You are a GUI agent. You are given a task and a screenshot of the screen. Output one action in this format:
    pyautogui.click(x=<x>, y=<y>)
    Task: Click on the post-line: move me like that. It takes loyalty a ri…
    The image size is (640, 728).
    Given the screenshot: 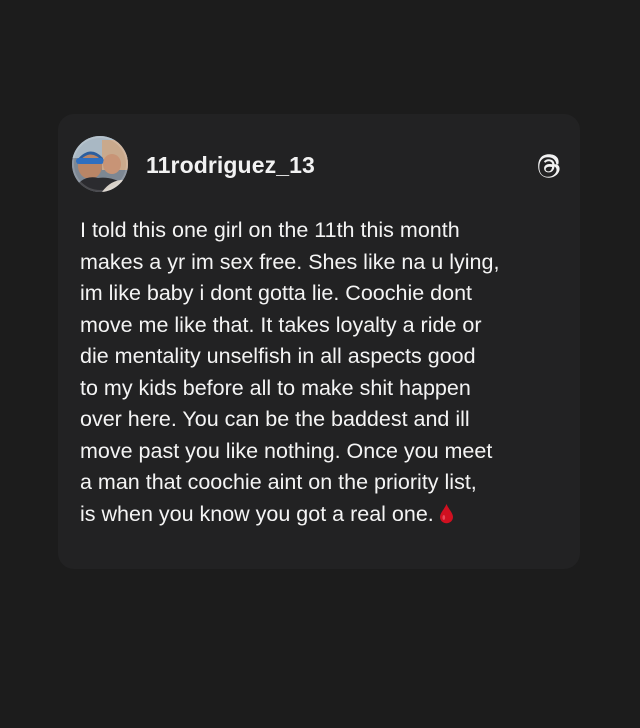 What is the action you would take?
    pyautogui.click(x=281, y=324)
    